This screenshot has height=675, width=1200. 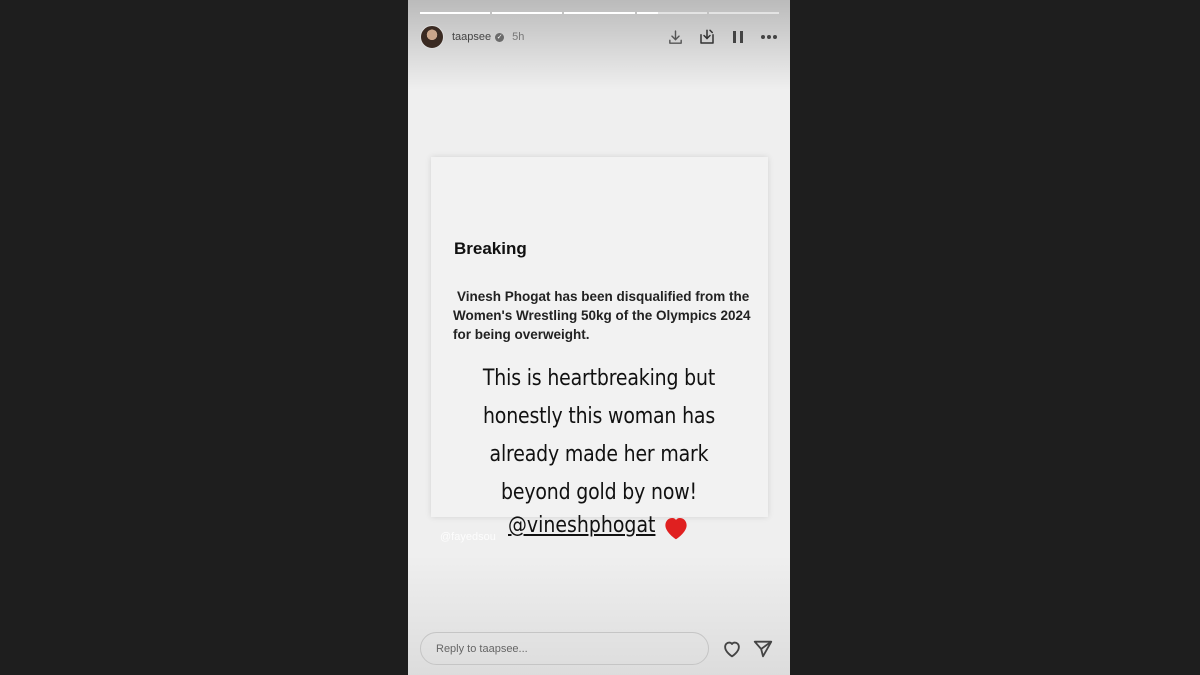 I want to click on post-time: 5h, so click(x=518, y=37).